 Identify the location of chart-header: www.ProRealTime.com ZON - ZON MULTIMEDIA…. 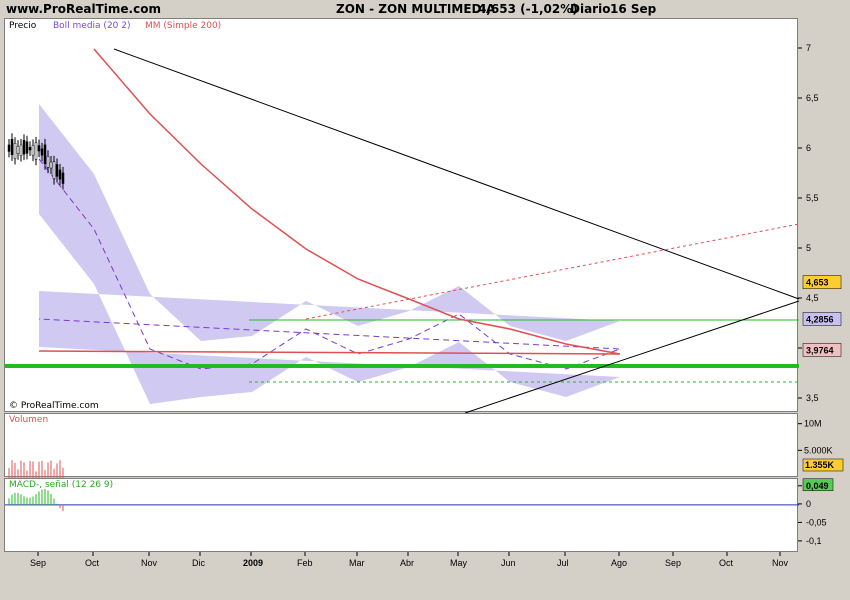
(425, 9).